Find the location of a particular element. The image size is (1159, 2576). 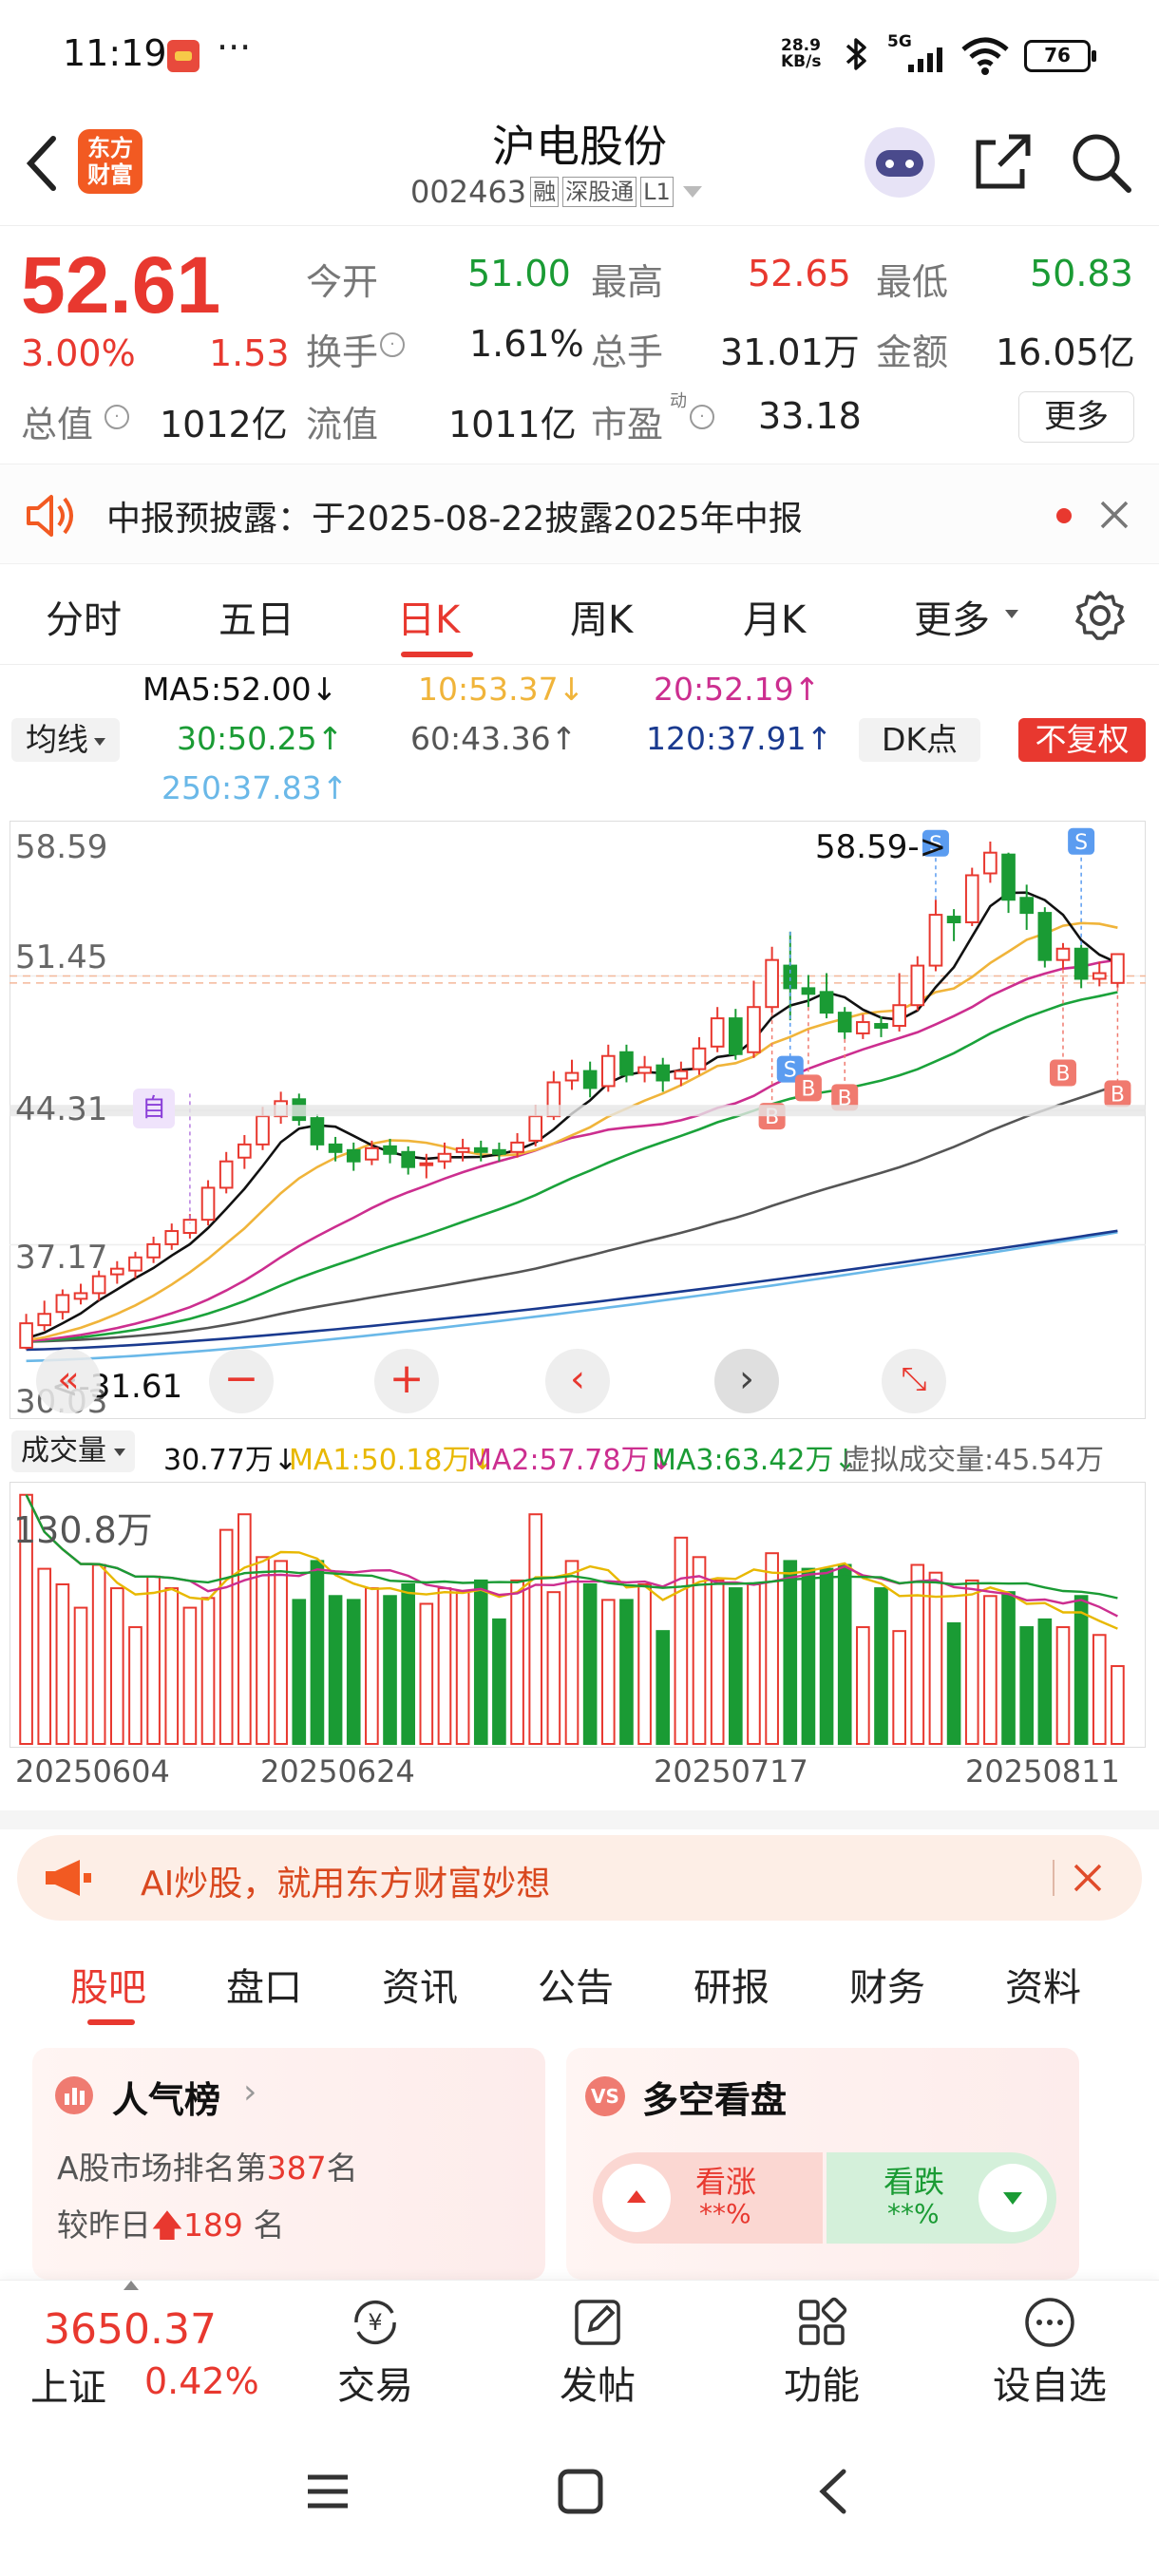

add-watchlist-label: 设自选 is located at coordinates (1050, 2386).